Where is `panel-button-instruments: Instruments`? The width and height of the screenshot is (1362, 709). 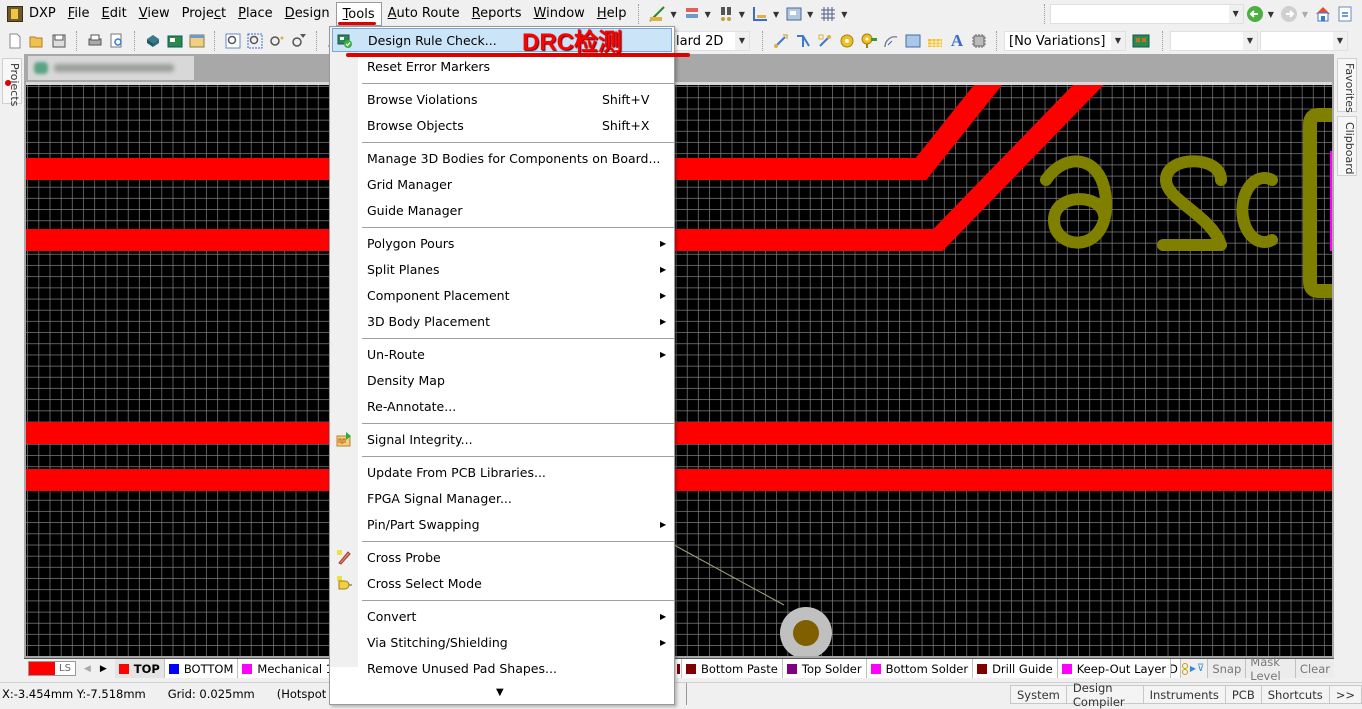
panel-button-instruments: Instruments is located at coordinates (1184, 694).